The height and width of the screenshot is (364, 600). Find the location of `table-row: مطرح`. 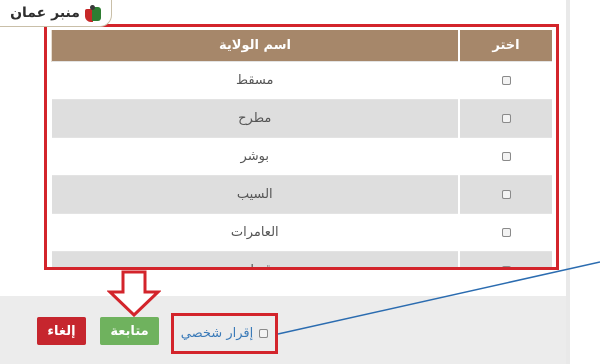

table-row: مطرح is located at coordinates (301, 117).